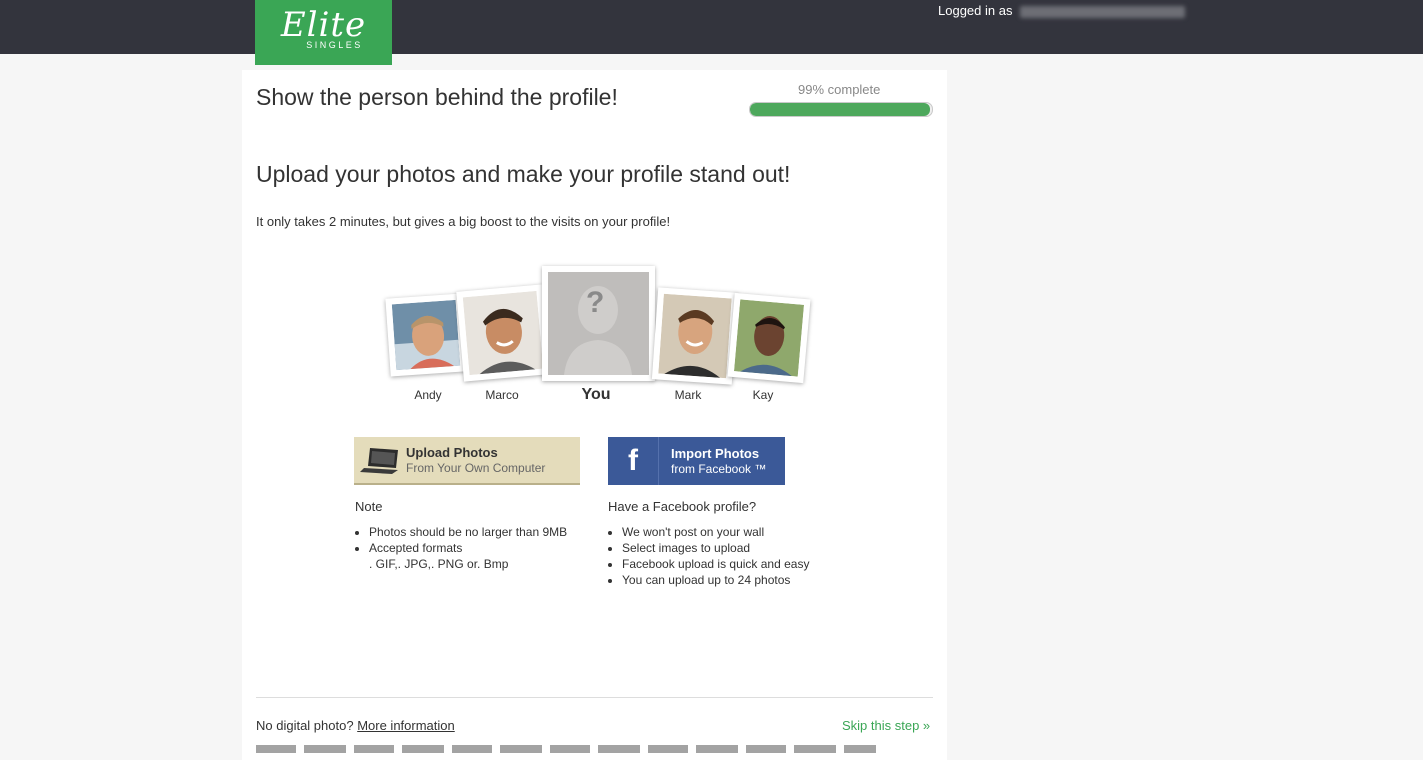  What do you see at coordinates (711, 27) in the screenshot?
I see `top-bar: Logged in as` at bounding box center [711, 27].